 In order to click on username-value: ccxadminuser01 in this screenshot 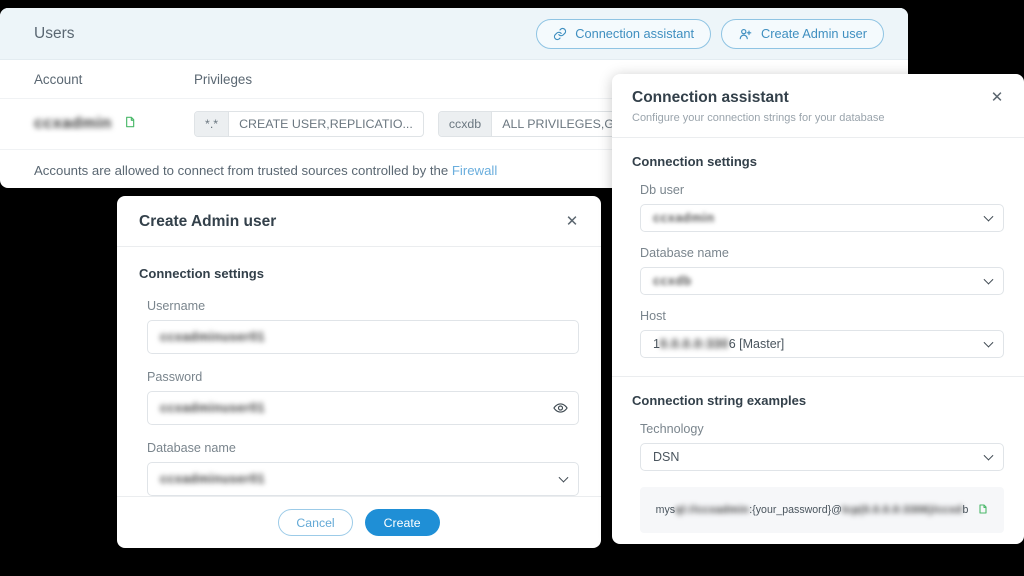, I will do `click(212, 337)`.